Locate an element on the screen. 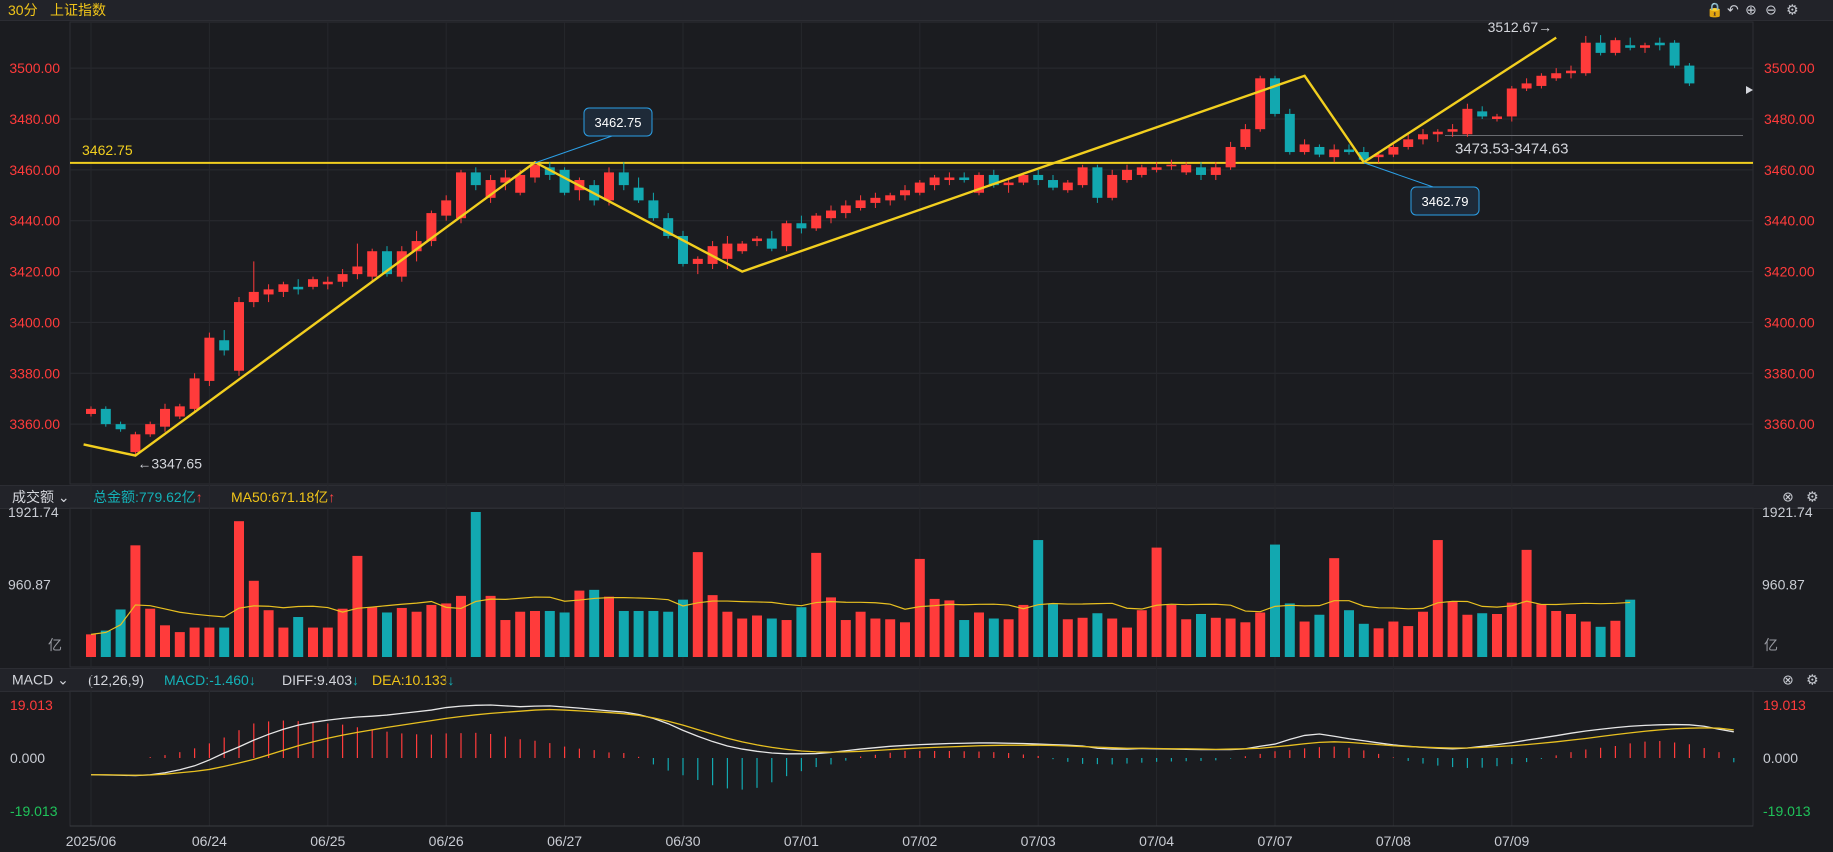  volume-tick-label-left: 1921.74 is located at coordinates (33, 512).